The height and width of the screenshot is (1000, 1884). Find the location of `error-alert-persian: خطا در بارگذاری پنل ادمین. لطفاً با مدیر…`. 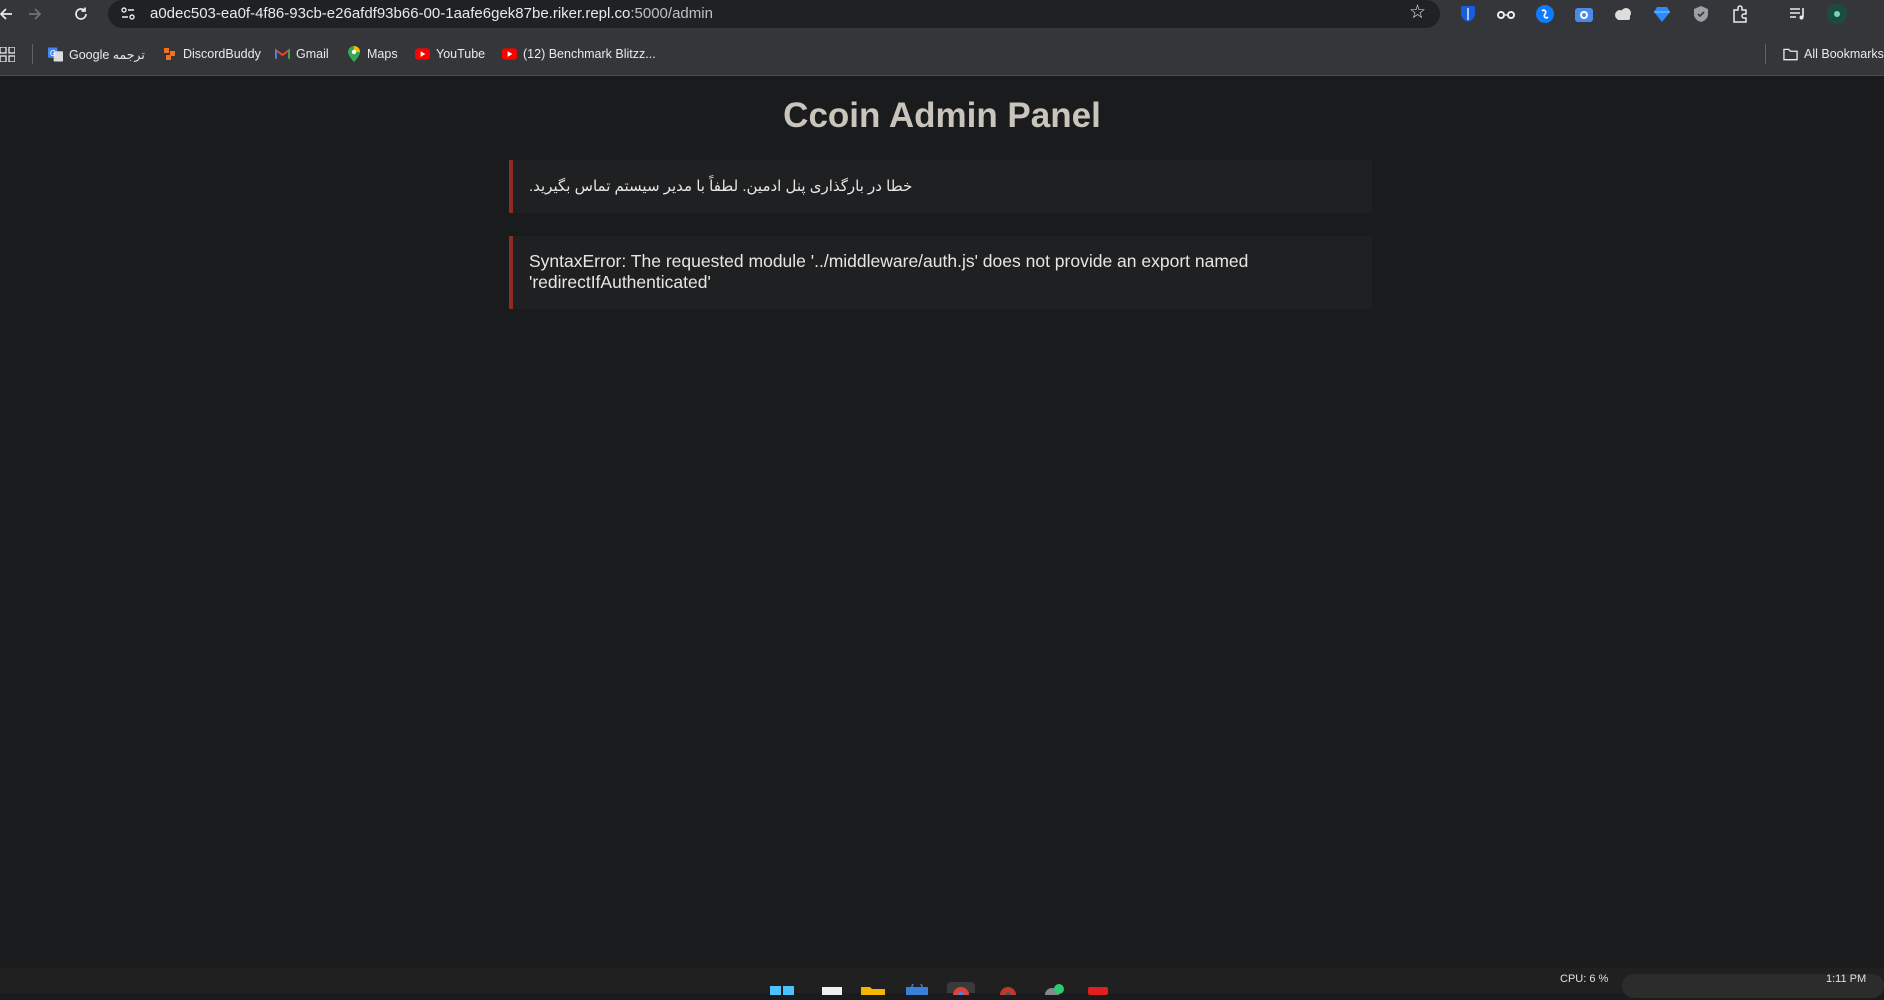

error-alert-persian: خطا در بارگذاری پنل ادمین. لطفاً با مدیر… is located at coordinates (940, 186).